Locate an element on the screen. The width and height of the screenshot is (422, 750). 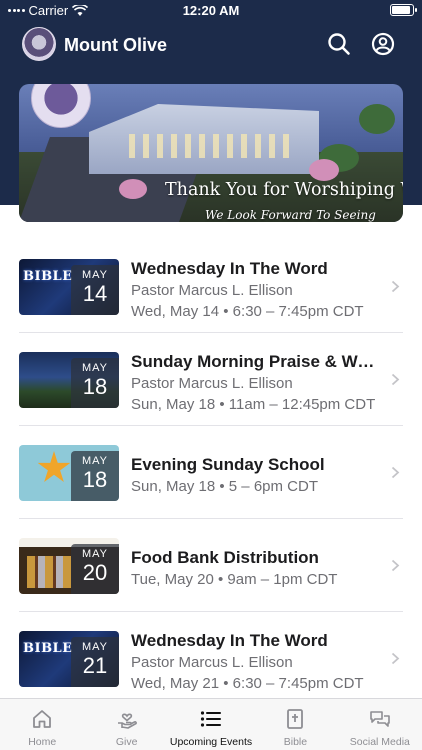
app-header: Mount Olive is located at coordinates (211, 44).